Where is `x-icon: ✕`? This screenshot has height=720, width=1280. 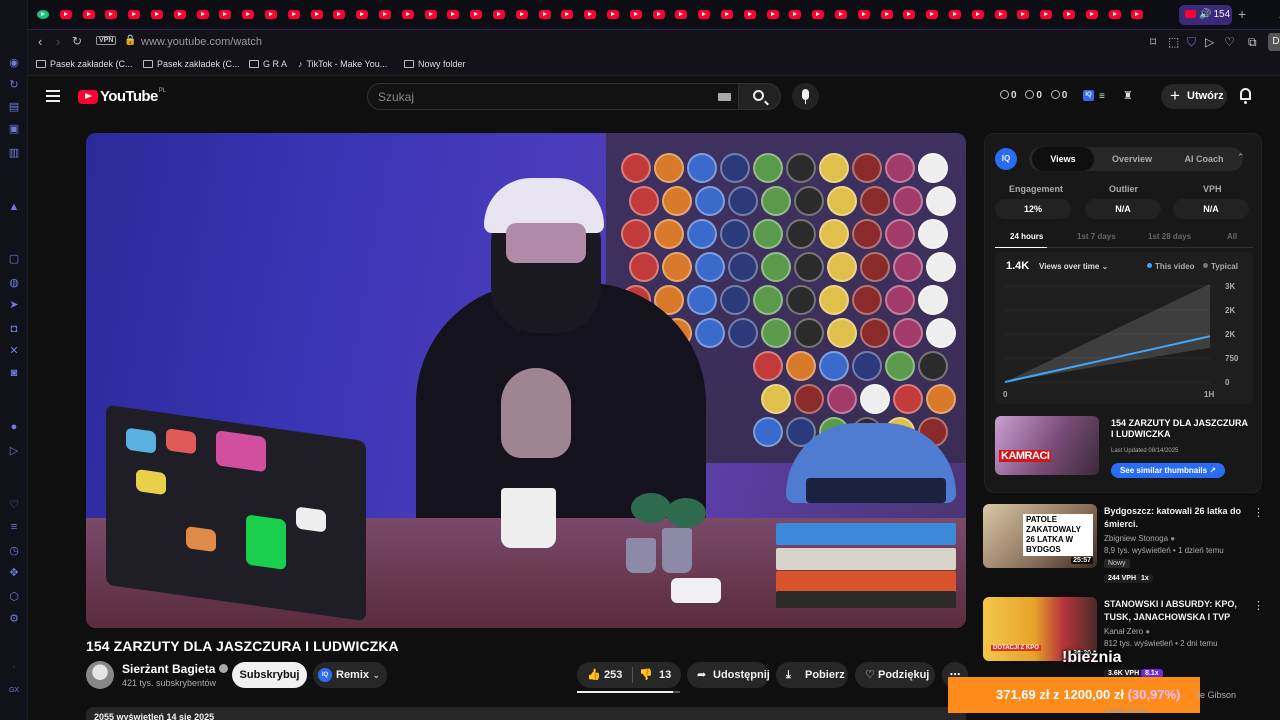
x-icon: ✕ is located at coordinates (14, 351).